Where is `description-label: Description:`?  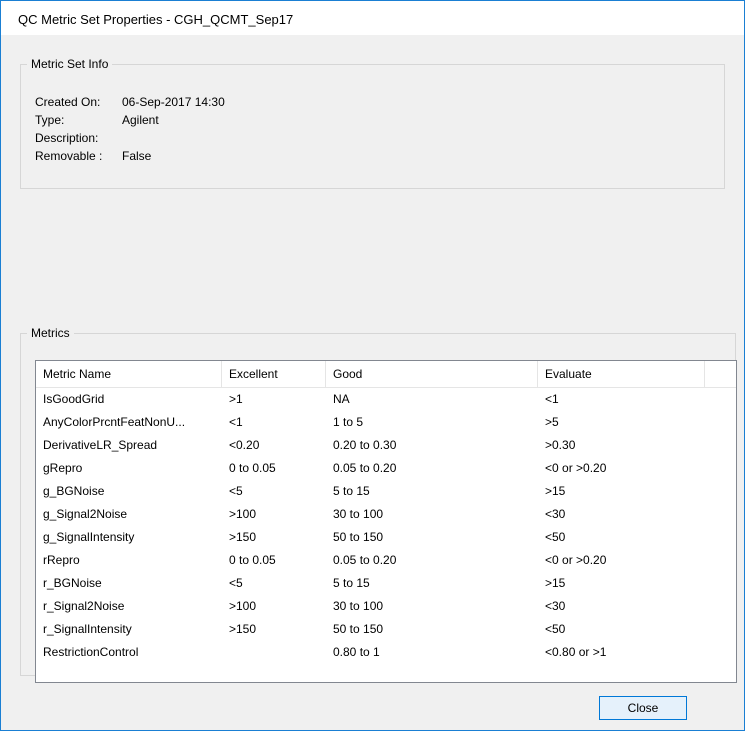
description-label: Description: is located at coordinates (67, 138).